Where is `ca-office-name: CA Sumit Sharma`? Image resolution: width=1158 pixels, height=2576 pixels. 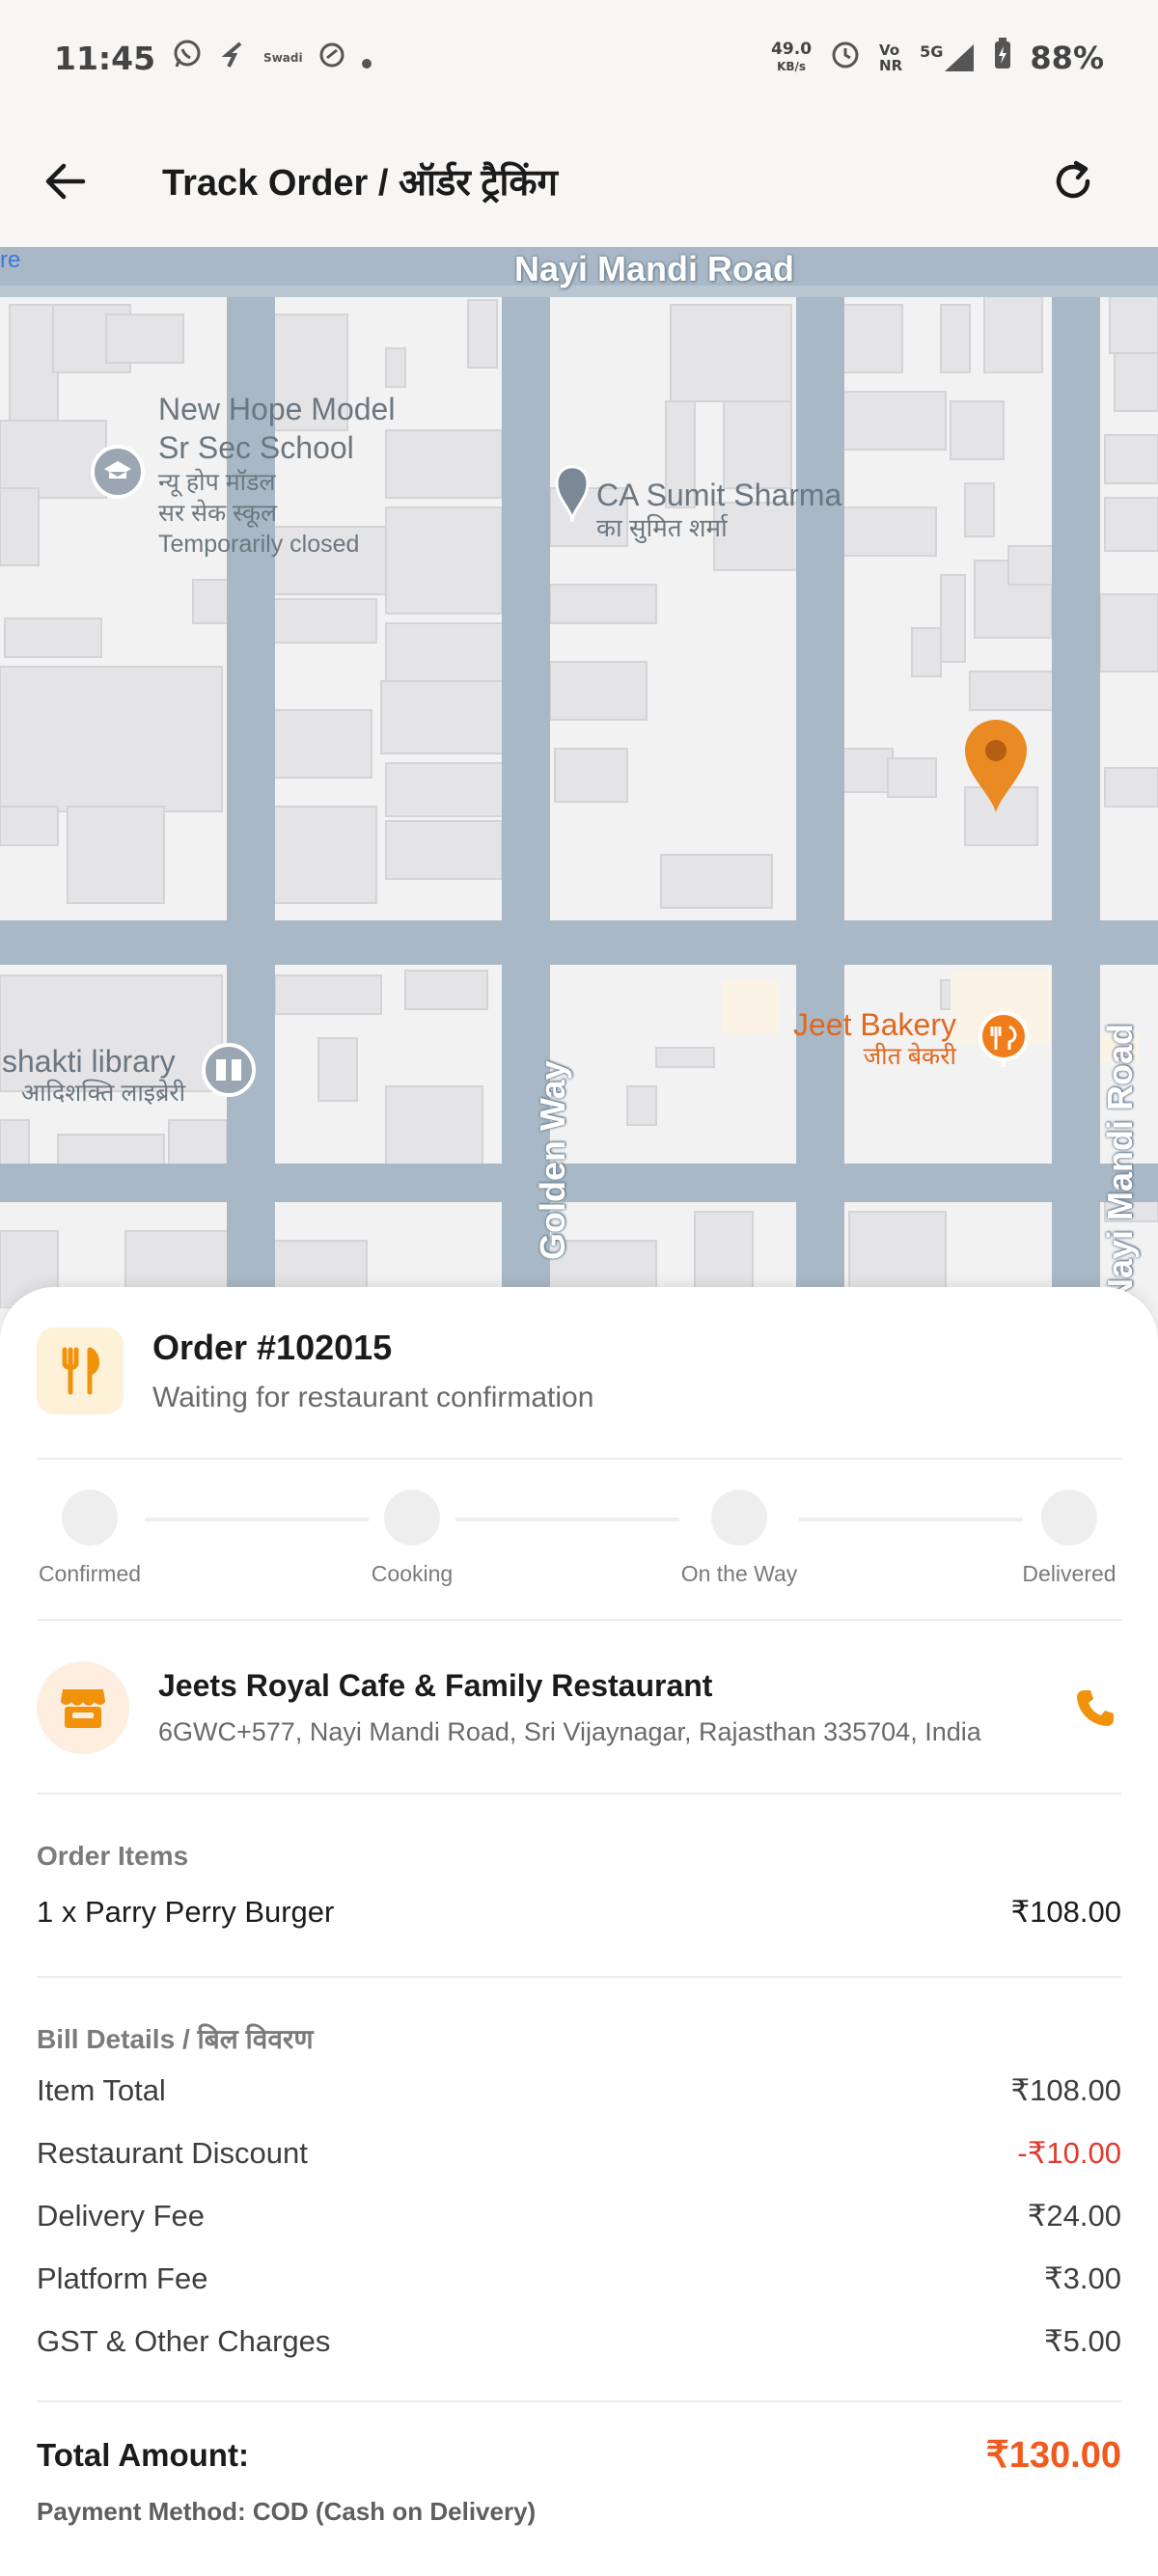 ca-office-name: CA Sumit Sharma is located at coordinates (719, 495).